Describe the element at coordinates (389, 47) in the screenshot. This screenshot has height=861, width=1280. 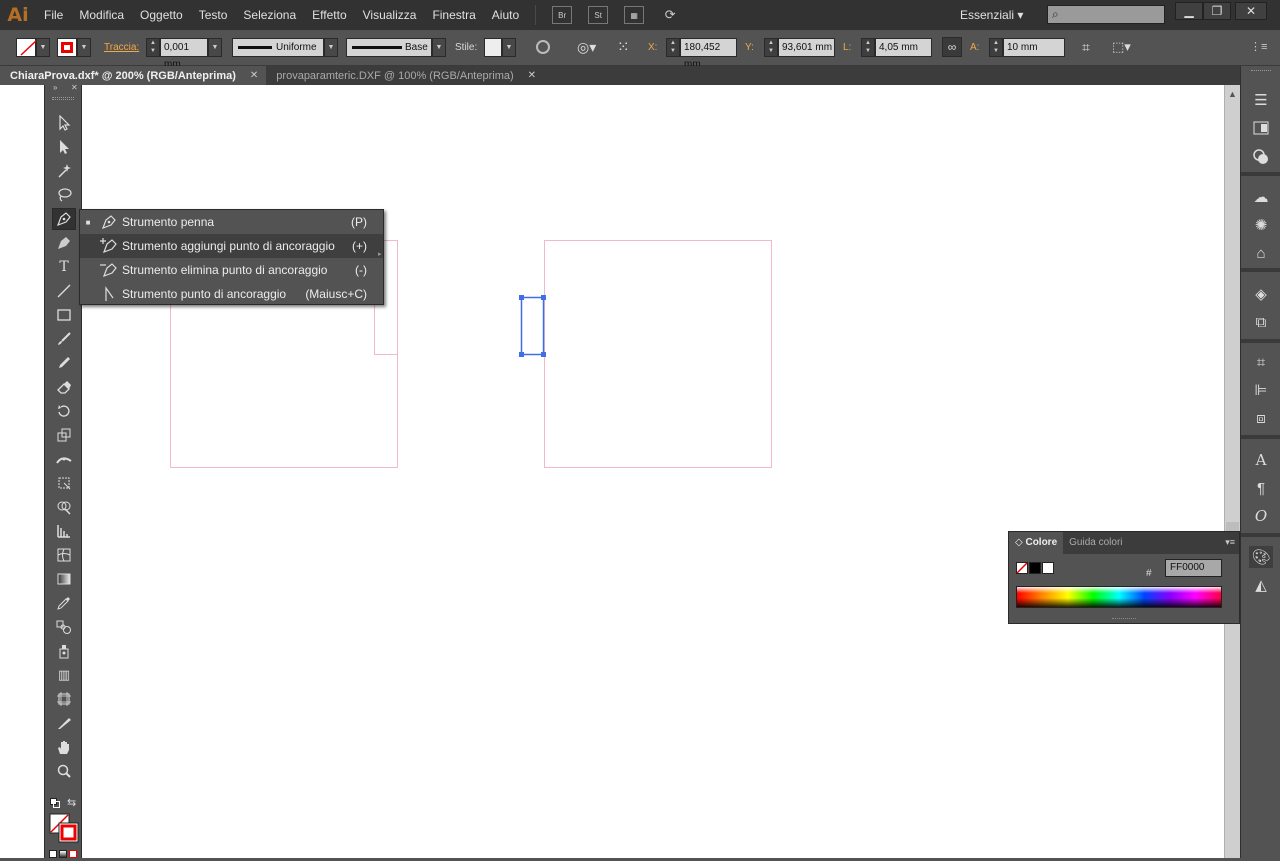
I see `brush-definition: Base` at that location.